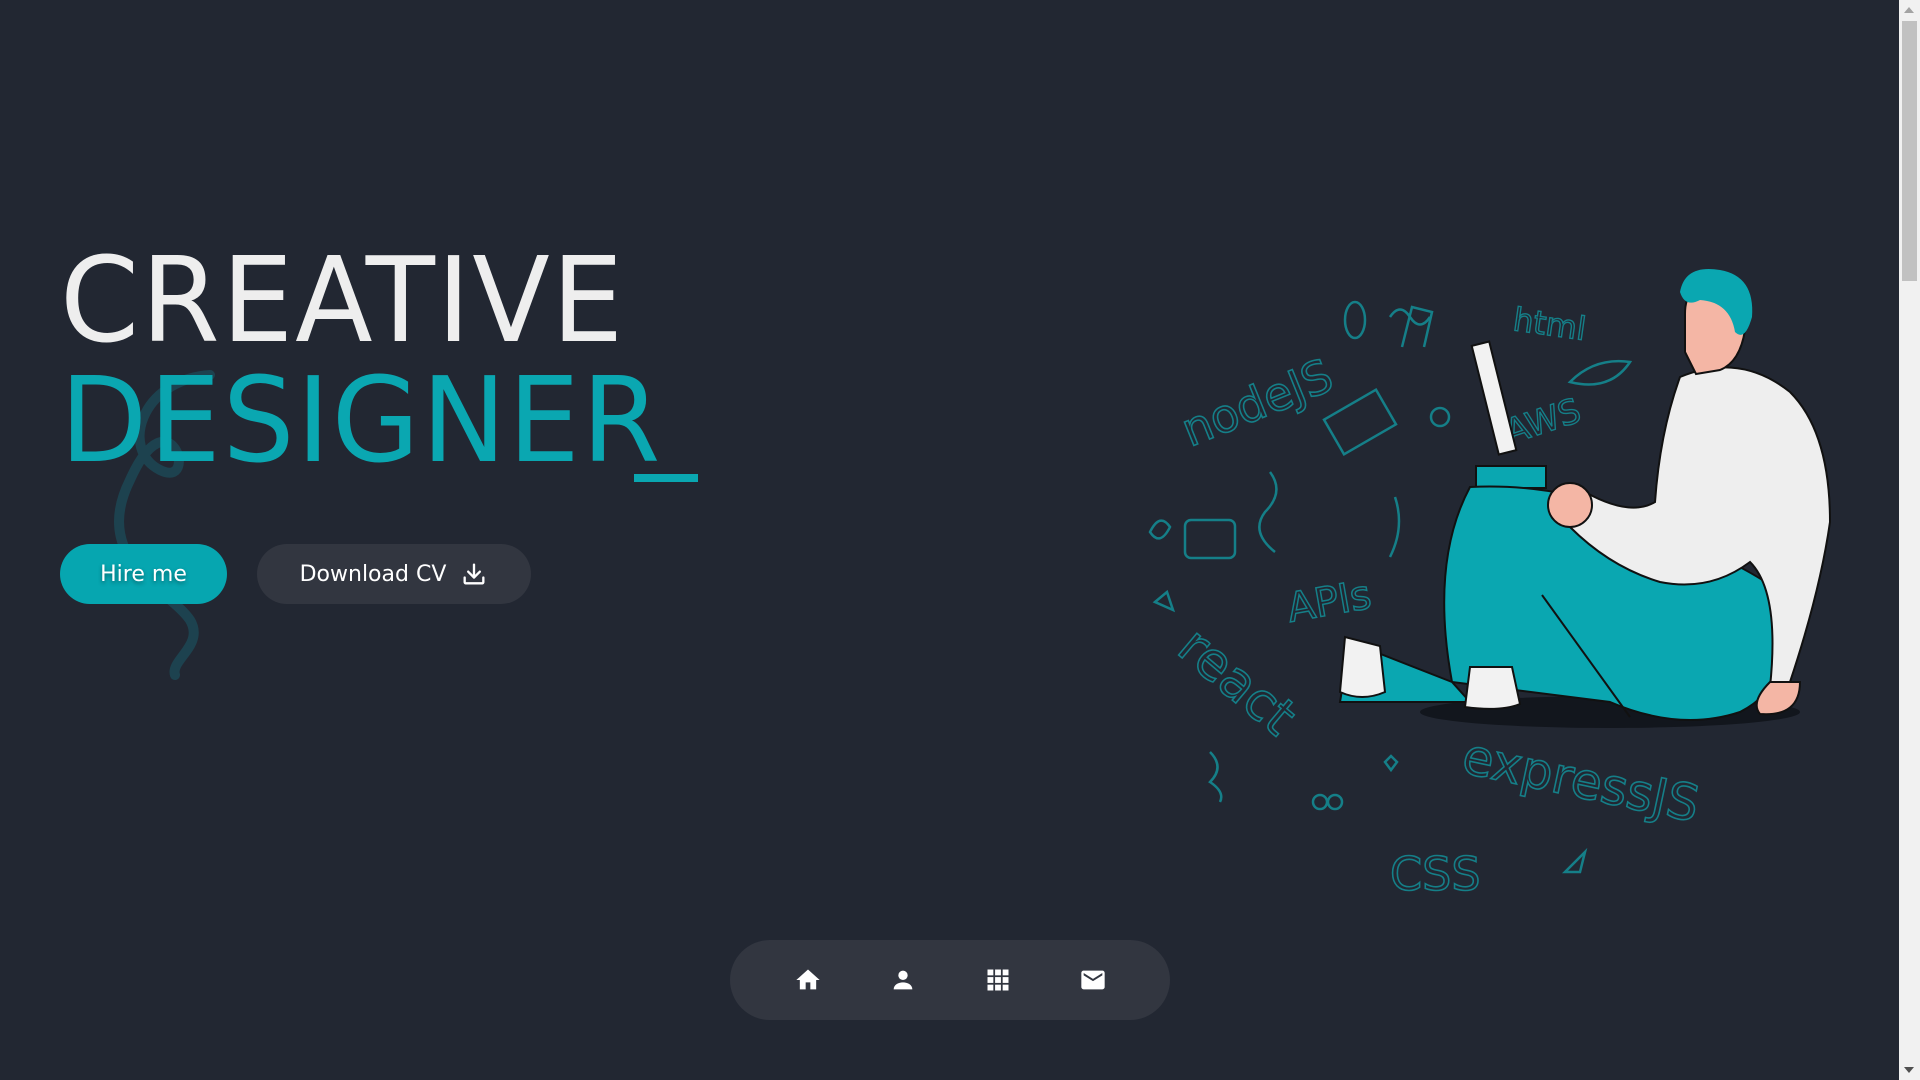 This screenshot has height=1080, width=1920. Describe the element at coordinates (1581, 780) in the screenshot. I see `doodle-text: expressJS` at that location.